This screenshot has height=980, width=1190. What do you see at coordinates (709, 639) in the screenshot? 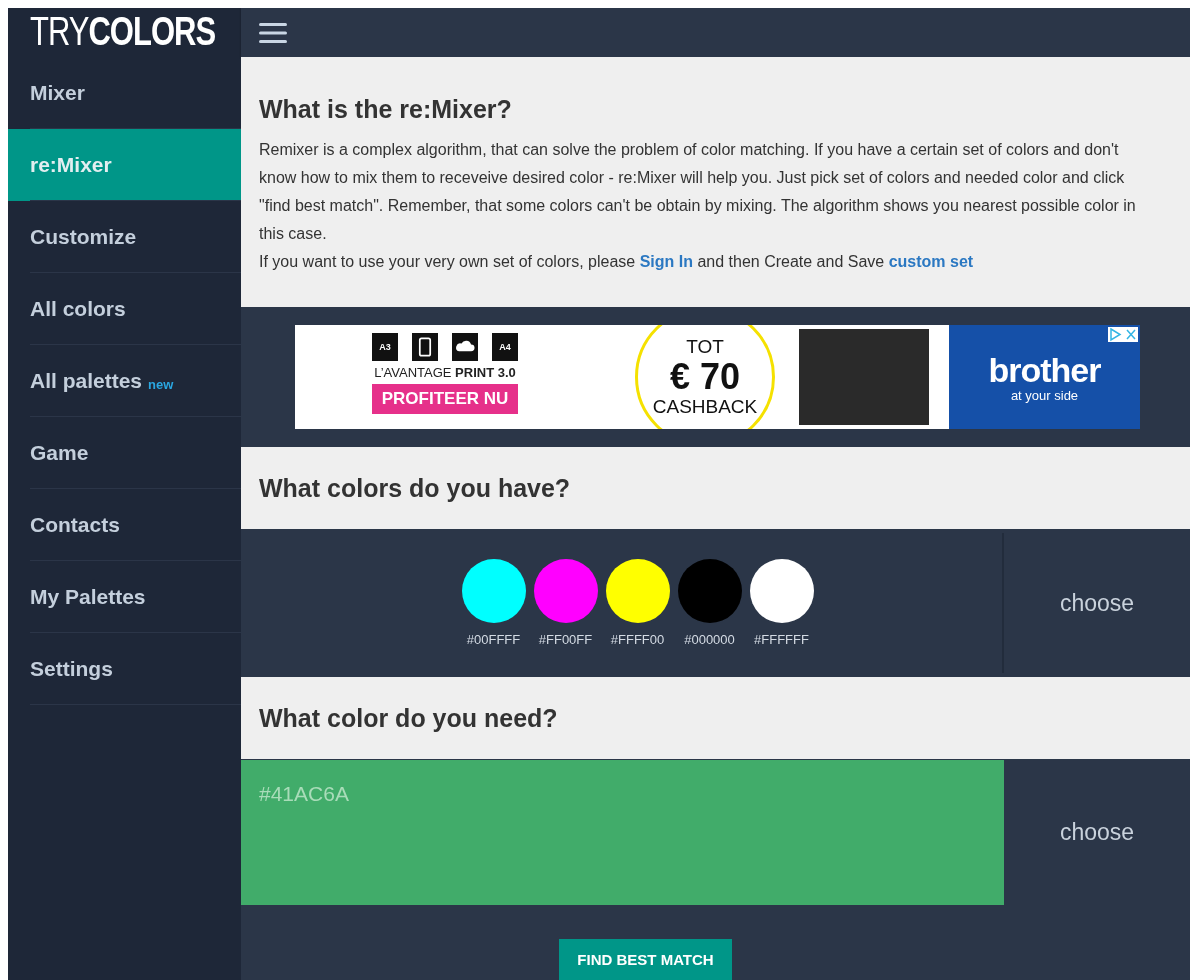
I see `color-code: #000000` at bounding box center [709, 639].